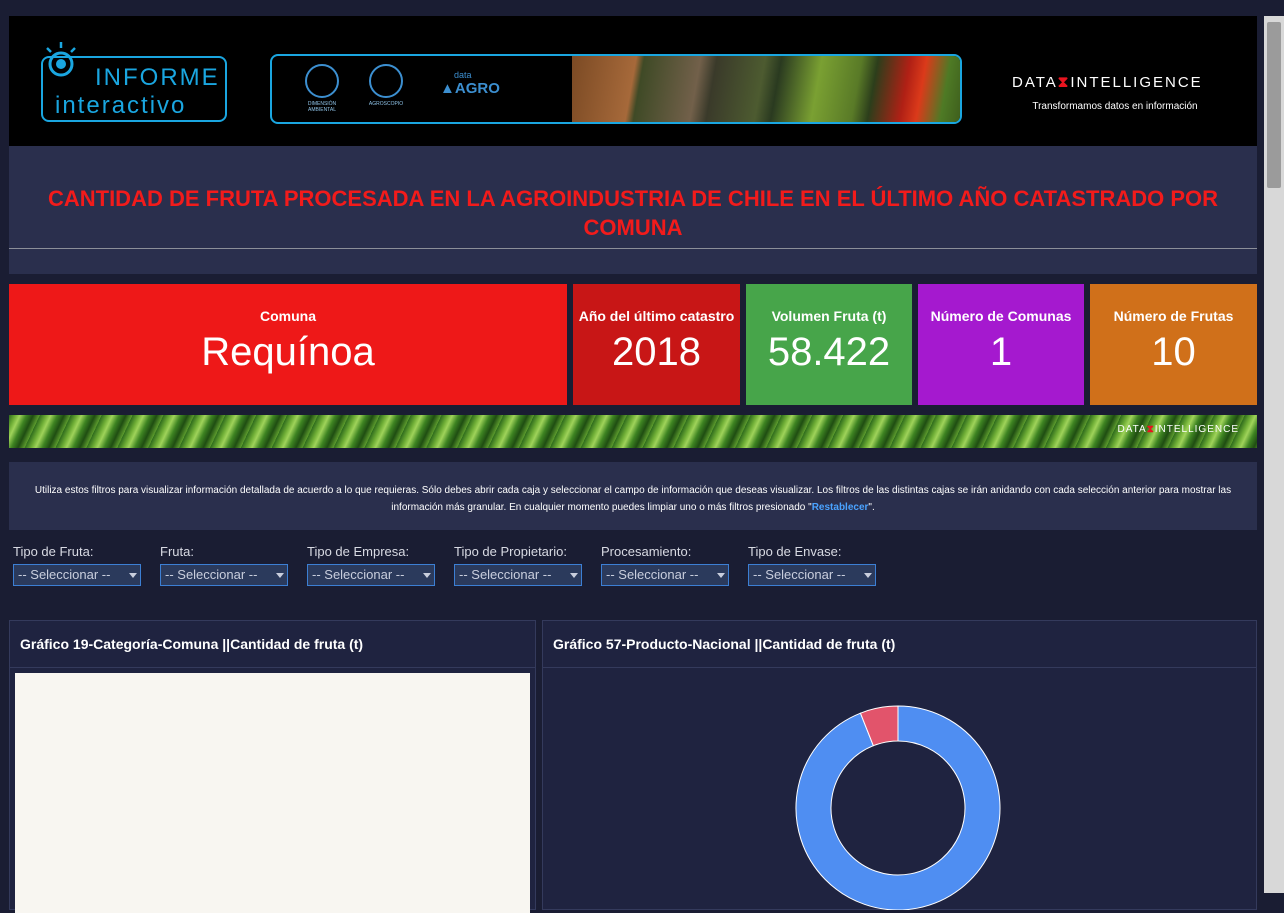  What do you see at coordinates (656, 316) in the screenshot?
I see `kpi-label: Año del último catastro` at bounding box center [656, 316].